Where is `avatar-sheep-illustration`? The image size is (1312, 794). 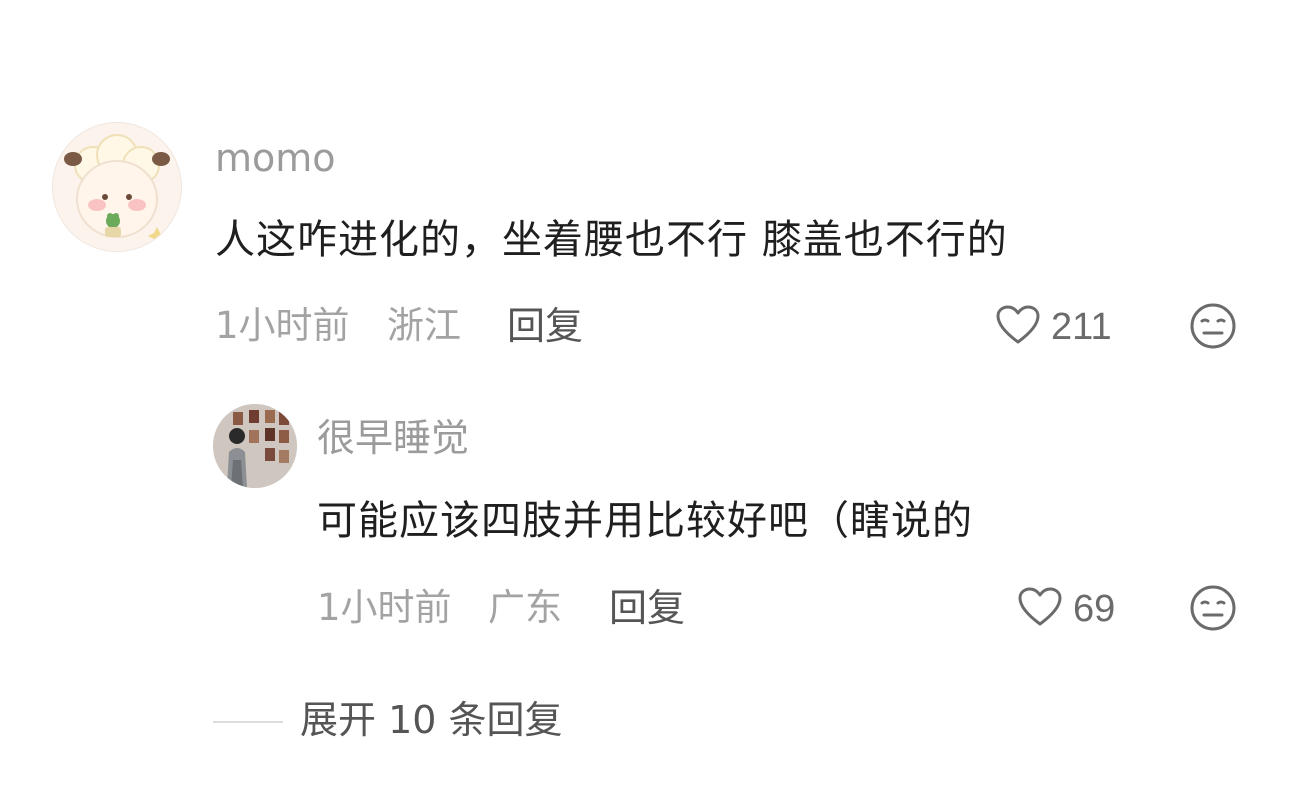 avatar-sheep-illustration is located at coordinates (117, 187).